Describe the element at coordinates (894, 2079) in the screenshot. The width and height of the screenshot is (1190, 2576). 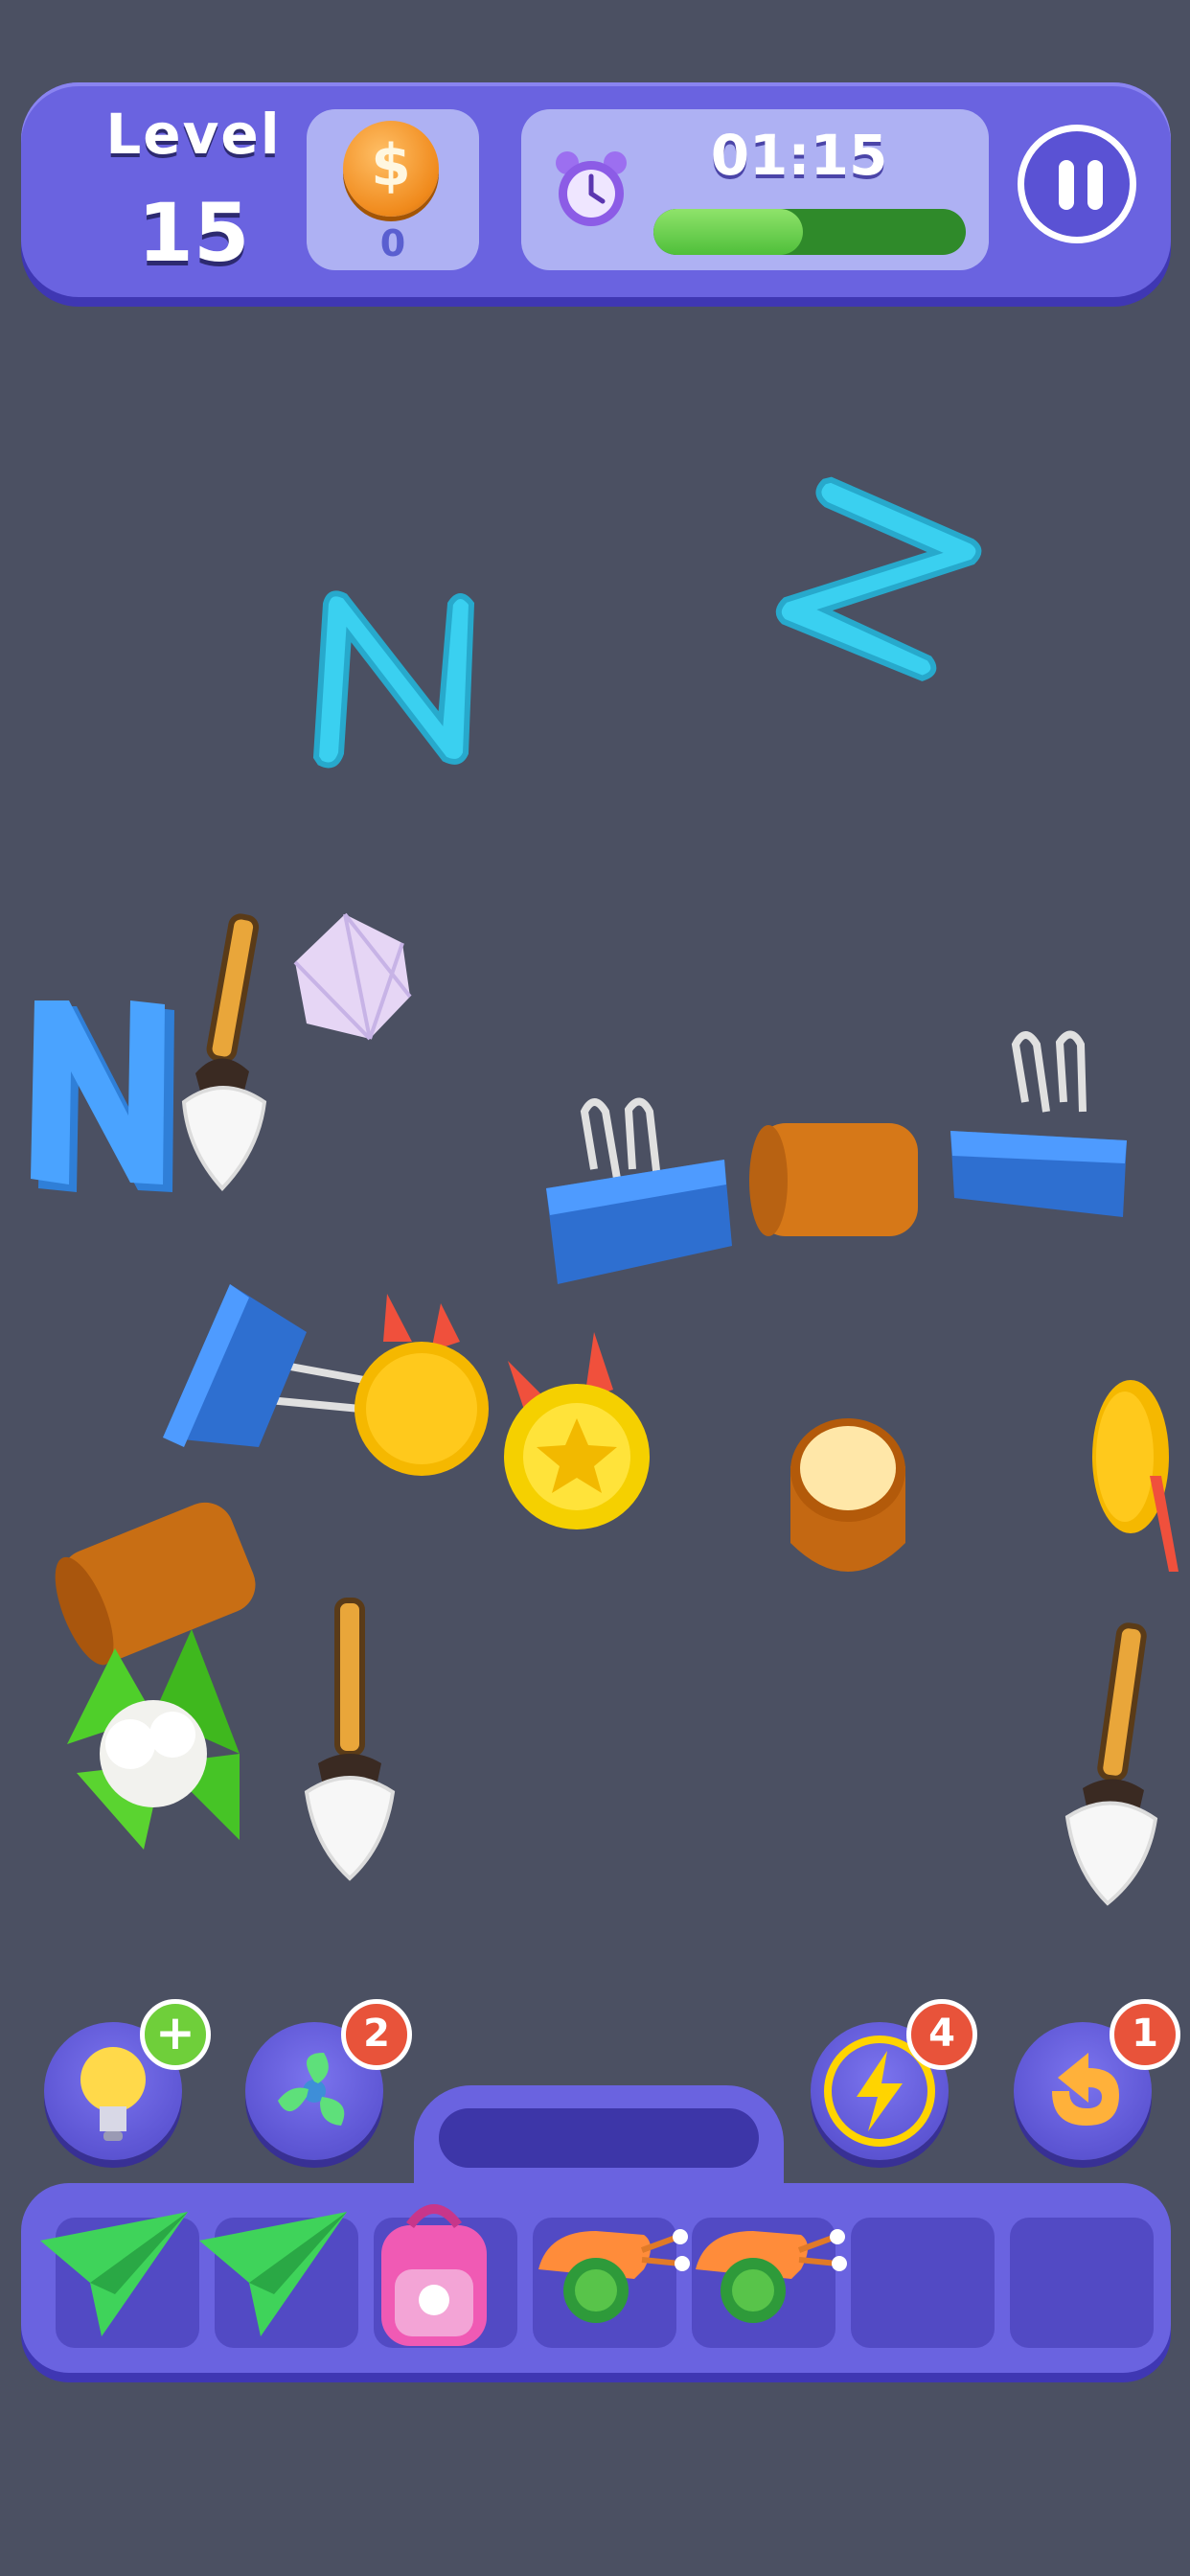
I see `lightning-button: 4` at that location.